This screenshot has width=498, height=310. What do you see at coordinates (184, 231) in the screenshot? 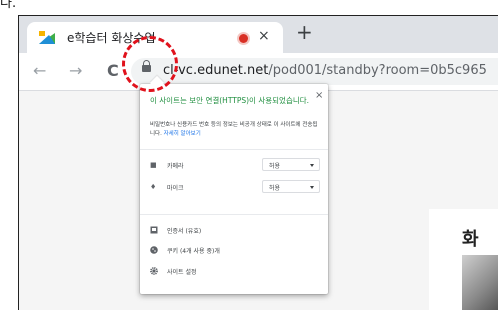
I see `certificate-label: 인증서 (유효)` at bounding box center [184, 231].